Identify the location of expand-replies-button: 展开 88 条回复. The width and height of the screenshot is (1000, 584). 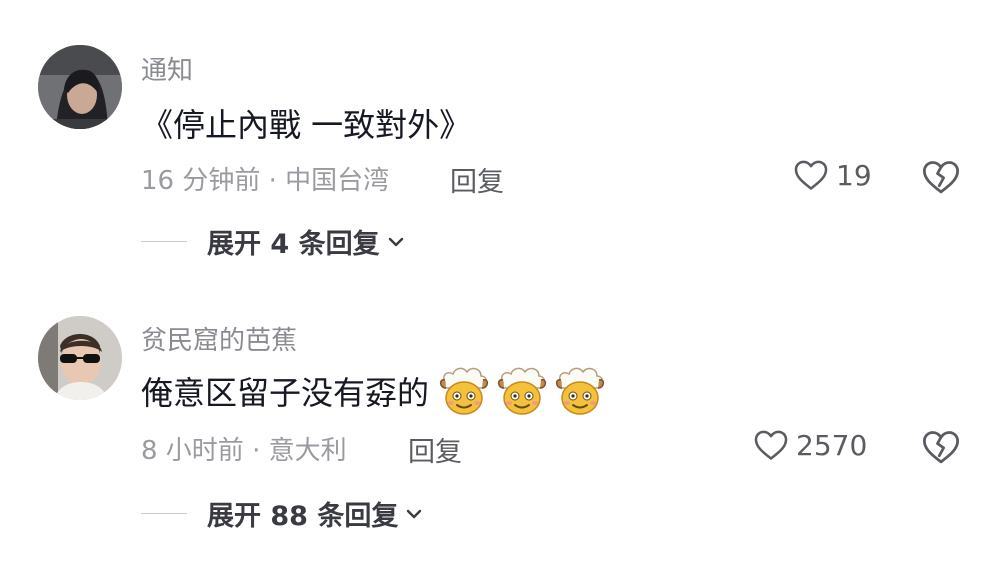
(282, 513).